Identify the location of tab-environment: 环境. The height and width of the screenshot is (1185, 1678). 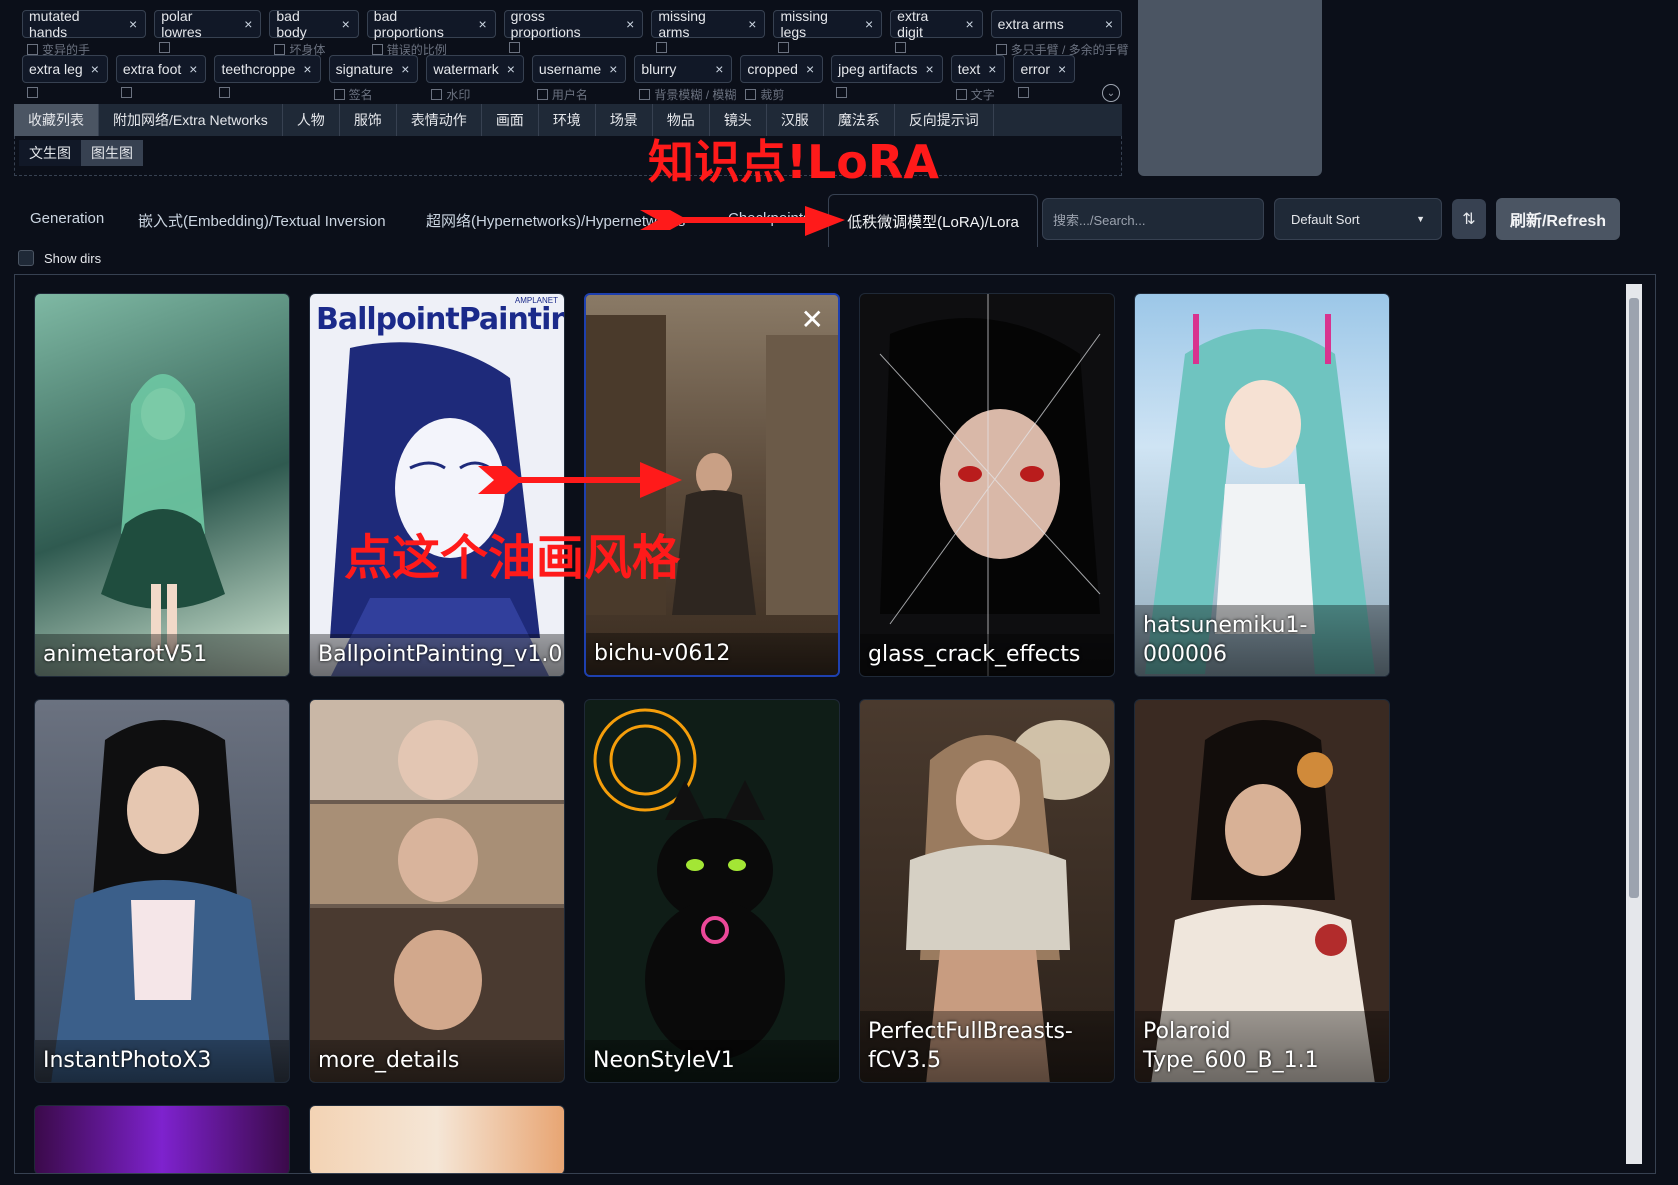
(567, 120).